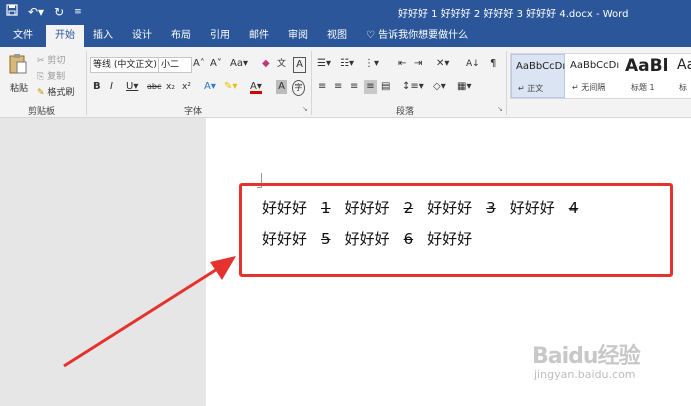 The height and width of the screenshot is (406, 691). What do you see at coordinates (585, 374) in the screenshot?
I see `watermark-url: jingyan.baidu.com` at bounding box center [585, 374].